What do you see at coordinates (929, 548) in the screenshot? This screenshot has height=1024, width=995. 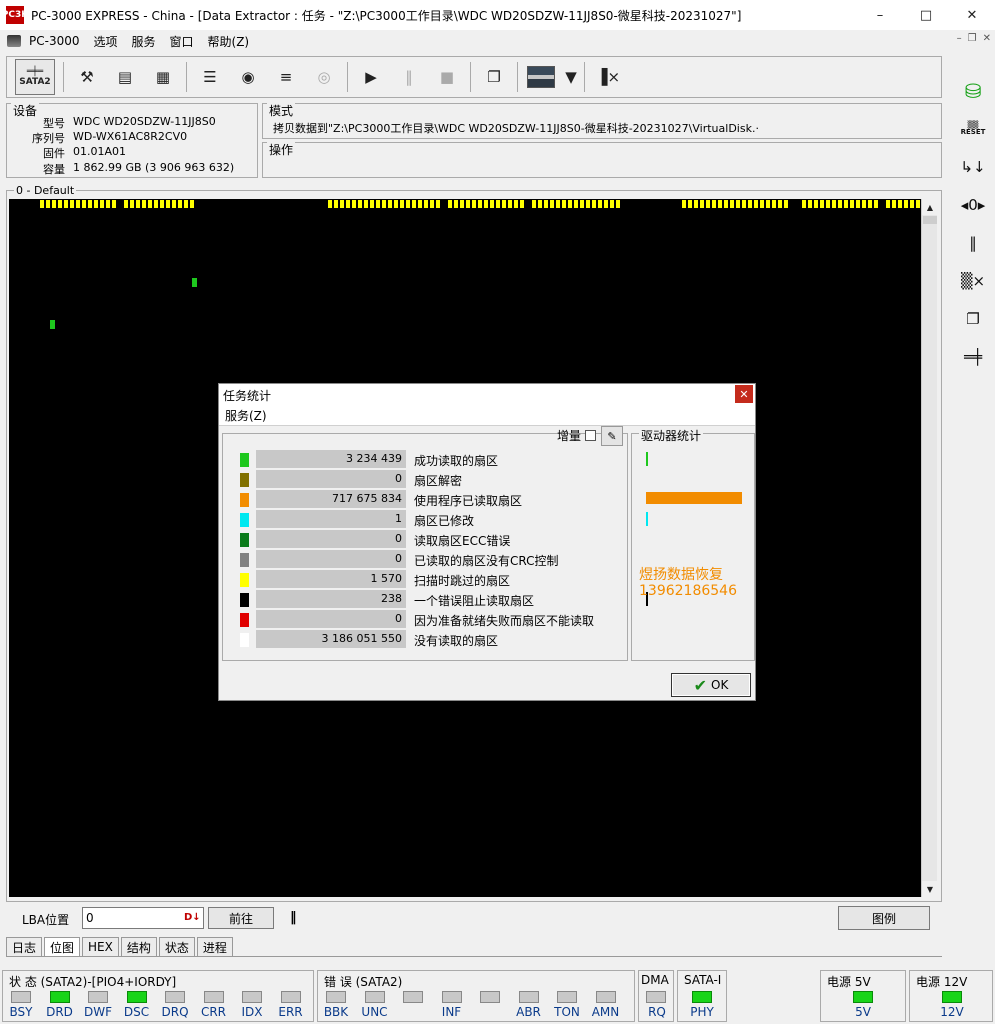 I see `map-vertical-scrollbar: ▲ ▼` at bounding box center [929, 548].